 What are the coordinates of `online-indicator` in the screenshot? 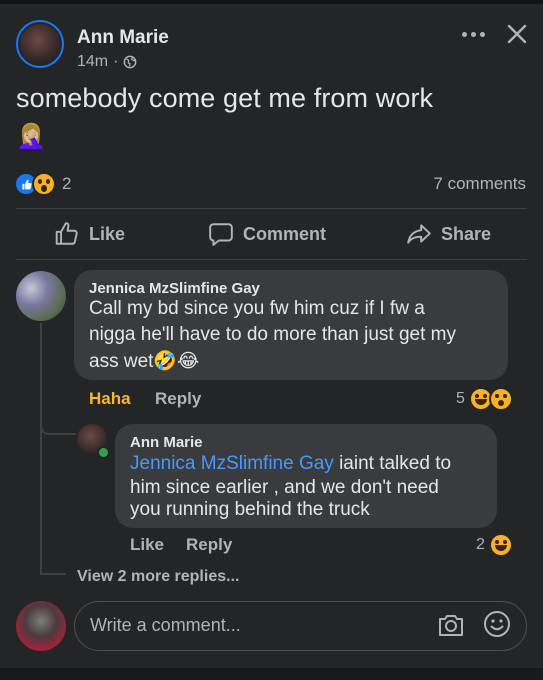 It's located at (103, 452).